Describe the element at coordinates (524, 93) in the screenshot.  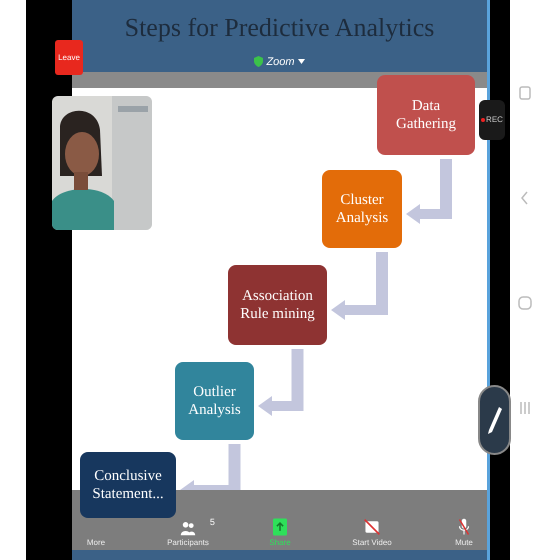
I see `overview-icon` at that location.